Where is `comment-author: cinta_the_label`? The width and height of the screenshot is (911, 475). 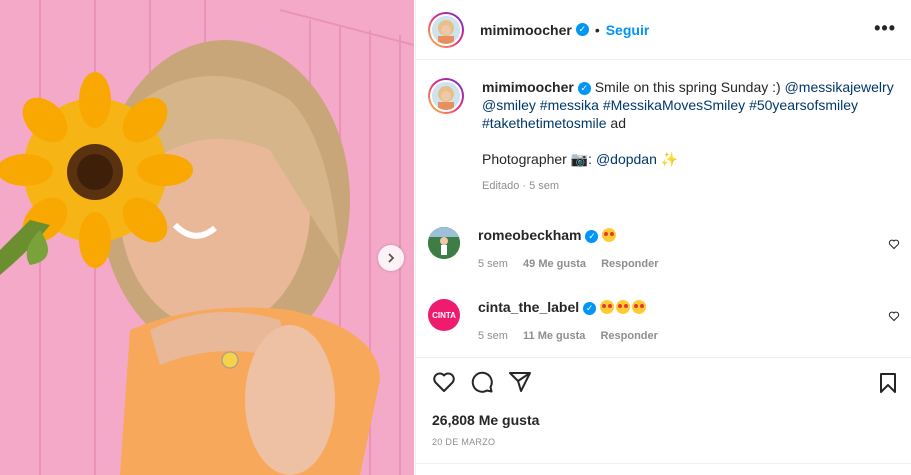 comment-author: cinta_the_label is located at coordinates (528, 307).